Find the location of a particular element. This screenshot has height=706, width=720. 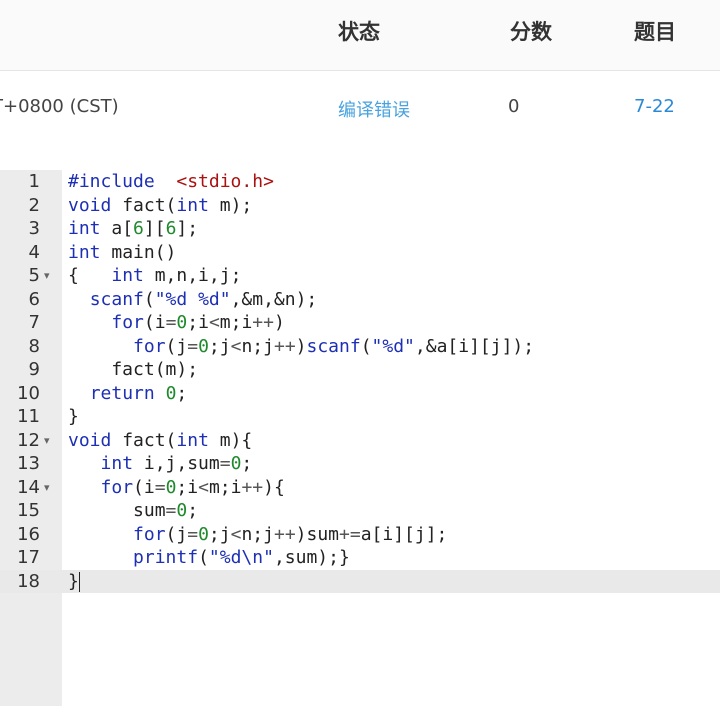

line-number: 11 is located at coordinates (28, 416).